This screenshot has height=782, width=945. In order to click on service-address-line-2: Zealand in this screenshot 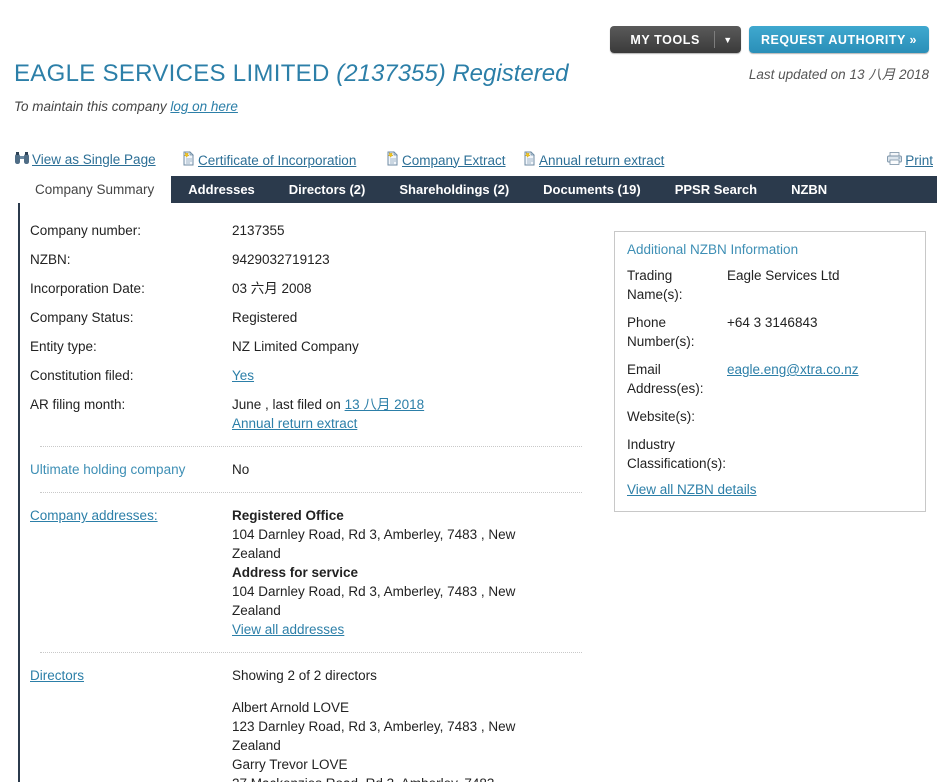, I will do `click(256, 610)`.